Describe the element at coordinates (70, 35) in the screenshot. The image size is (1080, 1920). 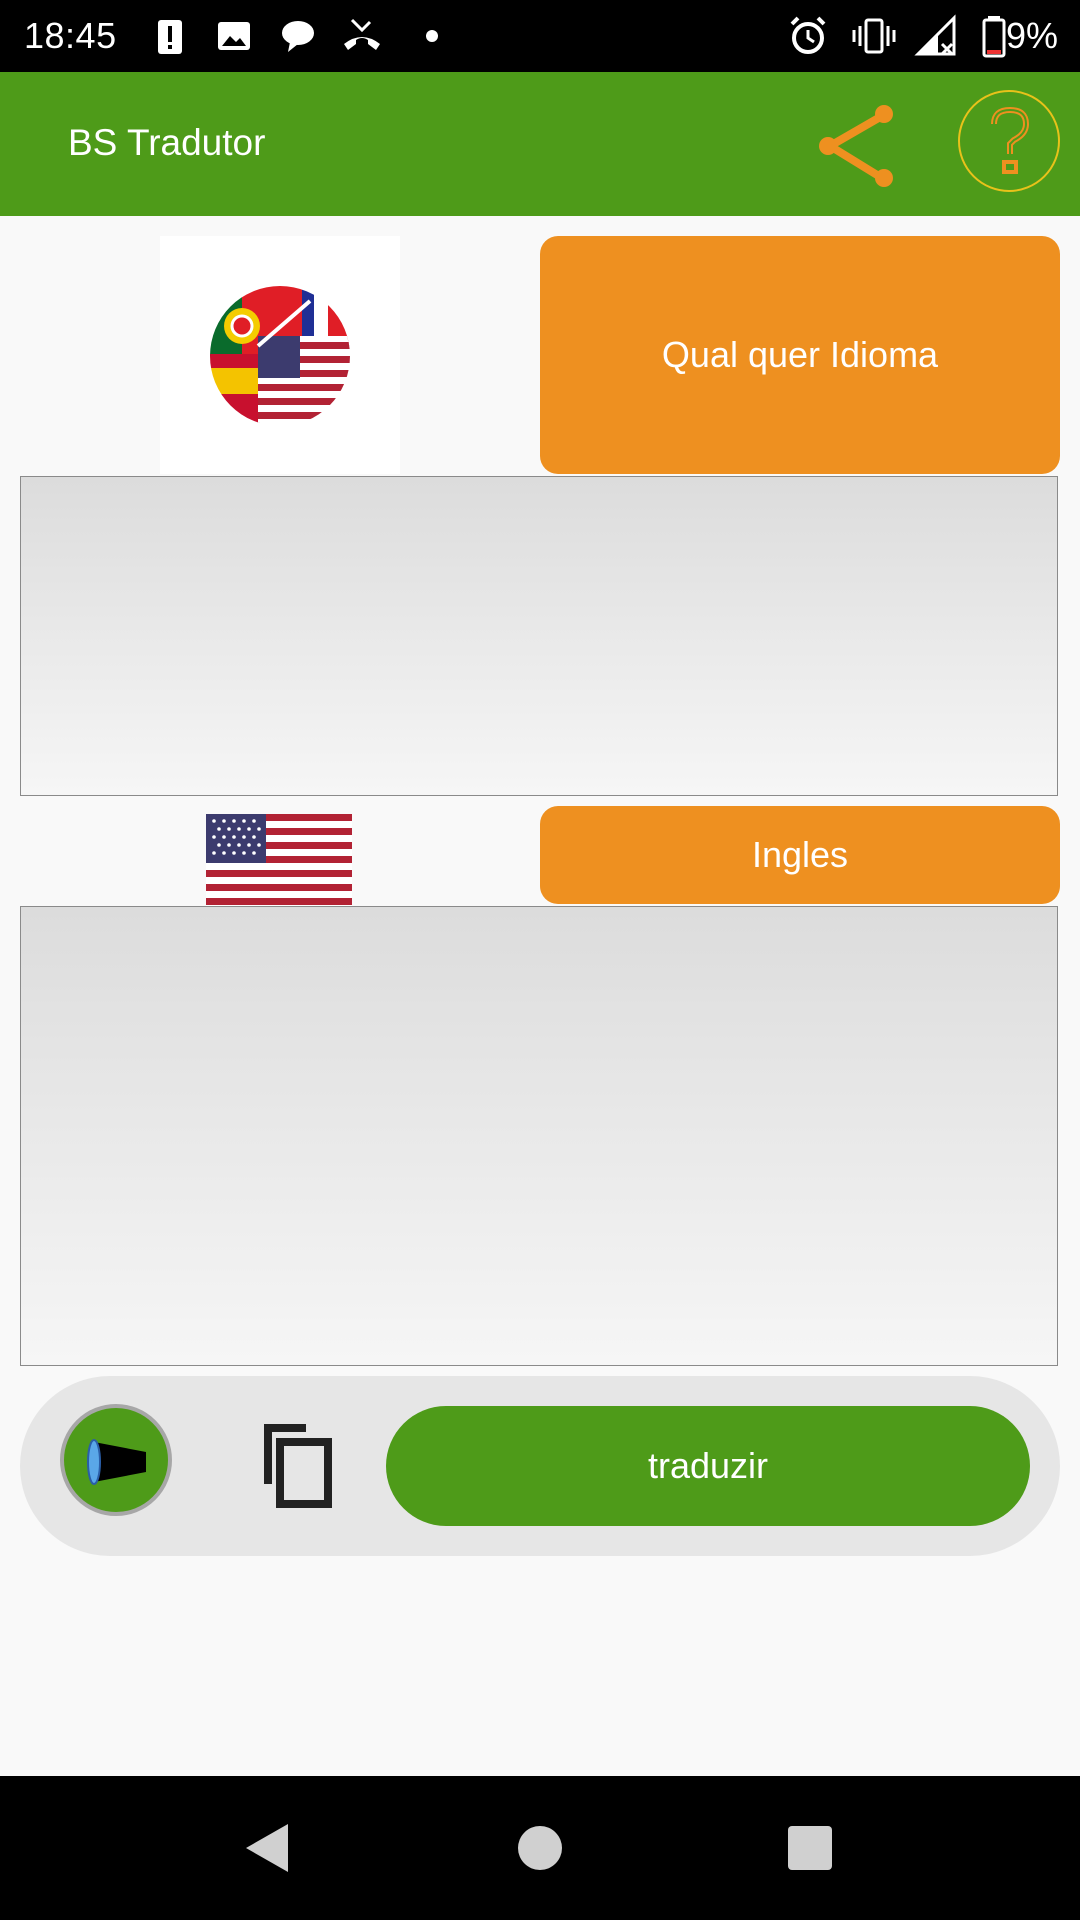
I see `status-time: 18:45` at that location.